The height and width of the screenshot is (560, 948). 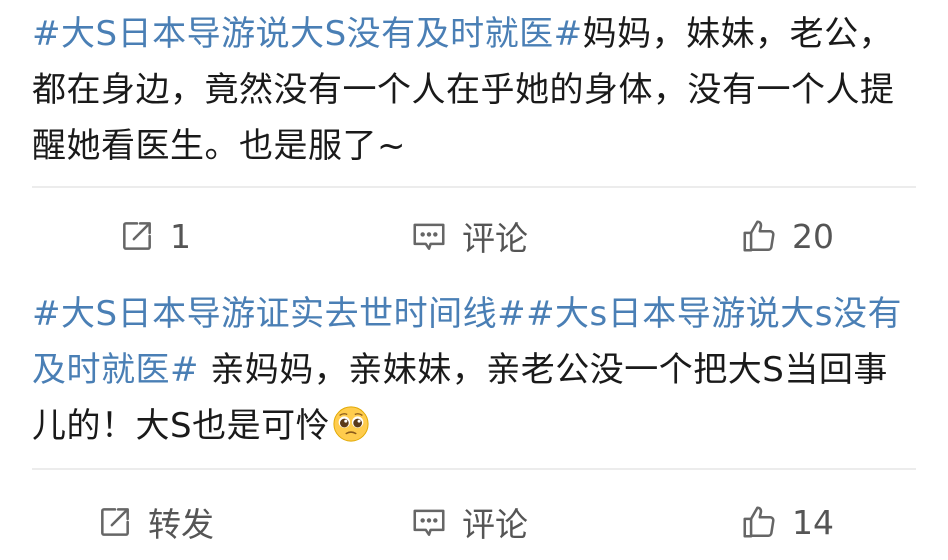 I want to click on post-1-topic-link: #大S日本导游说大S没有及时就医#, so click(x=307, y=34).